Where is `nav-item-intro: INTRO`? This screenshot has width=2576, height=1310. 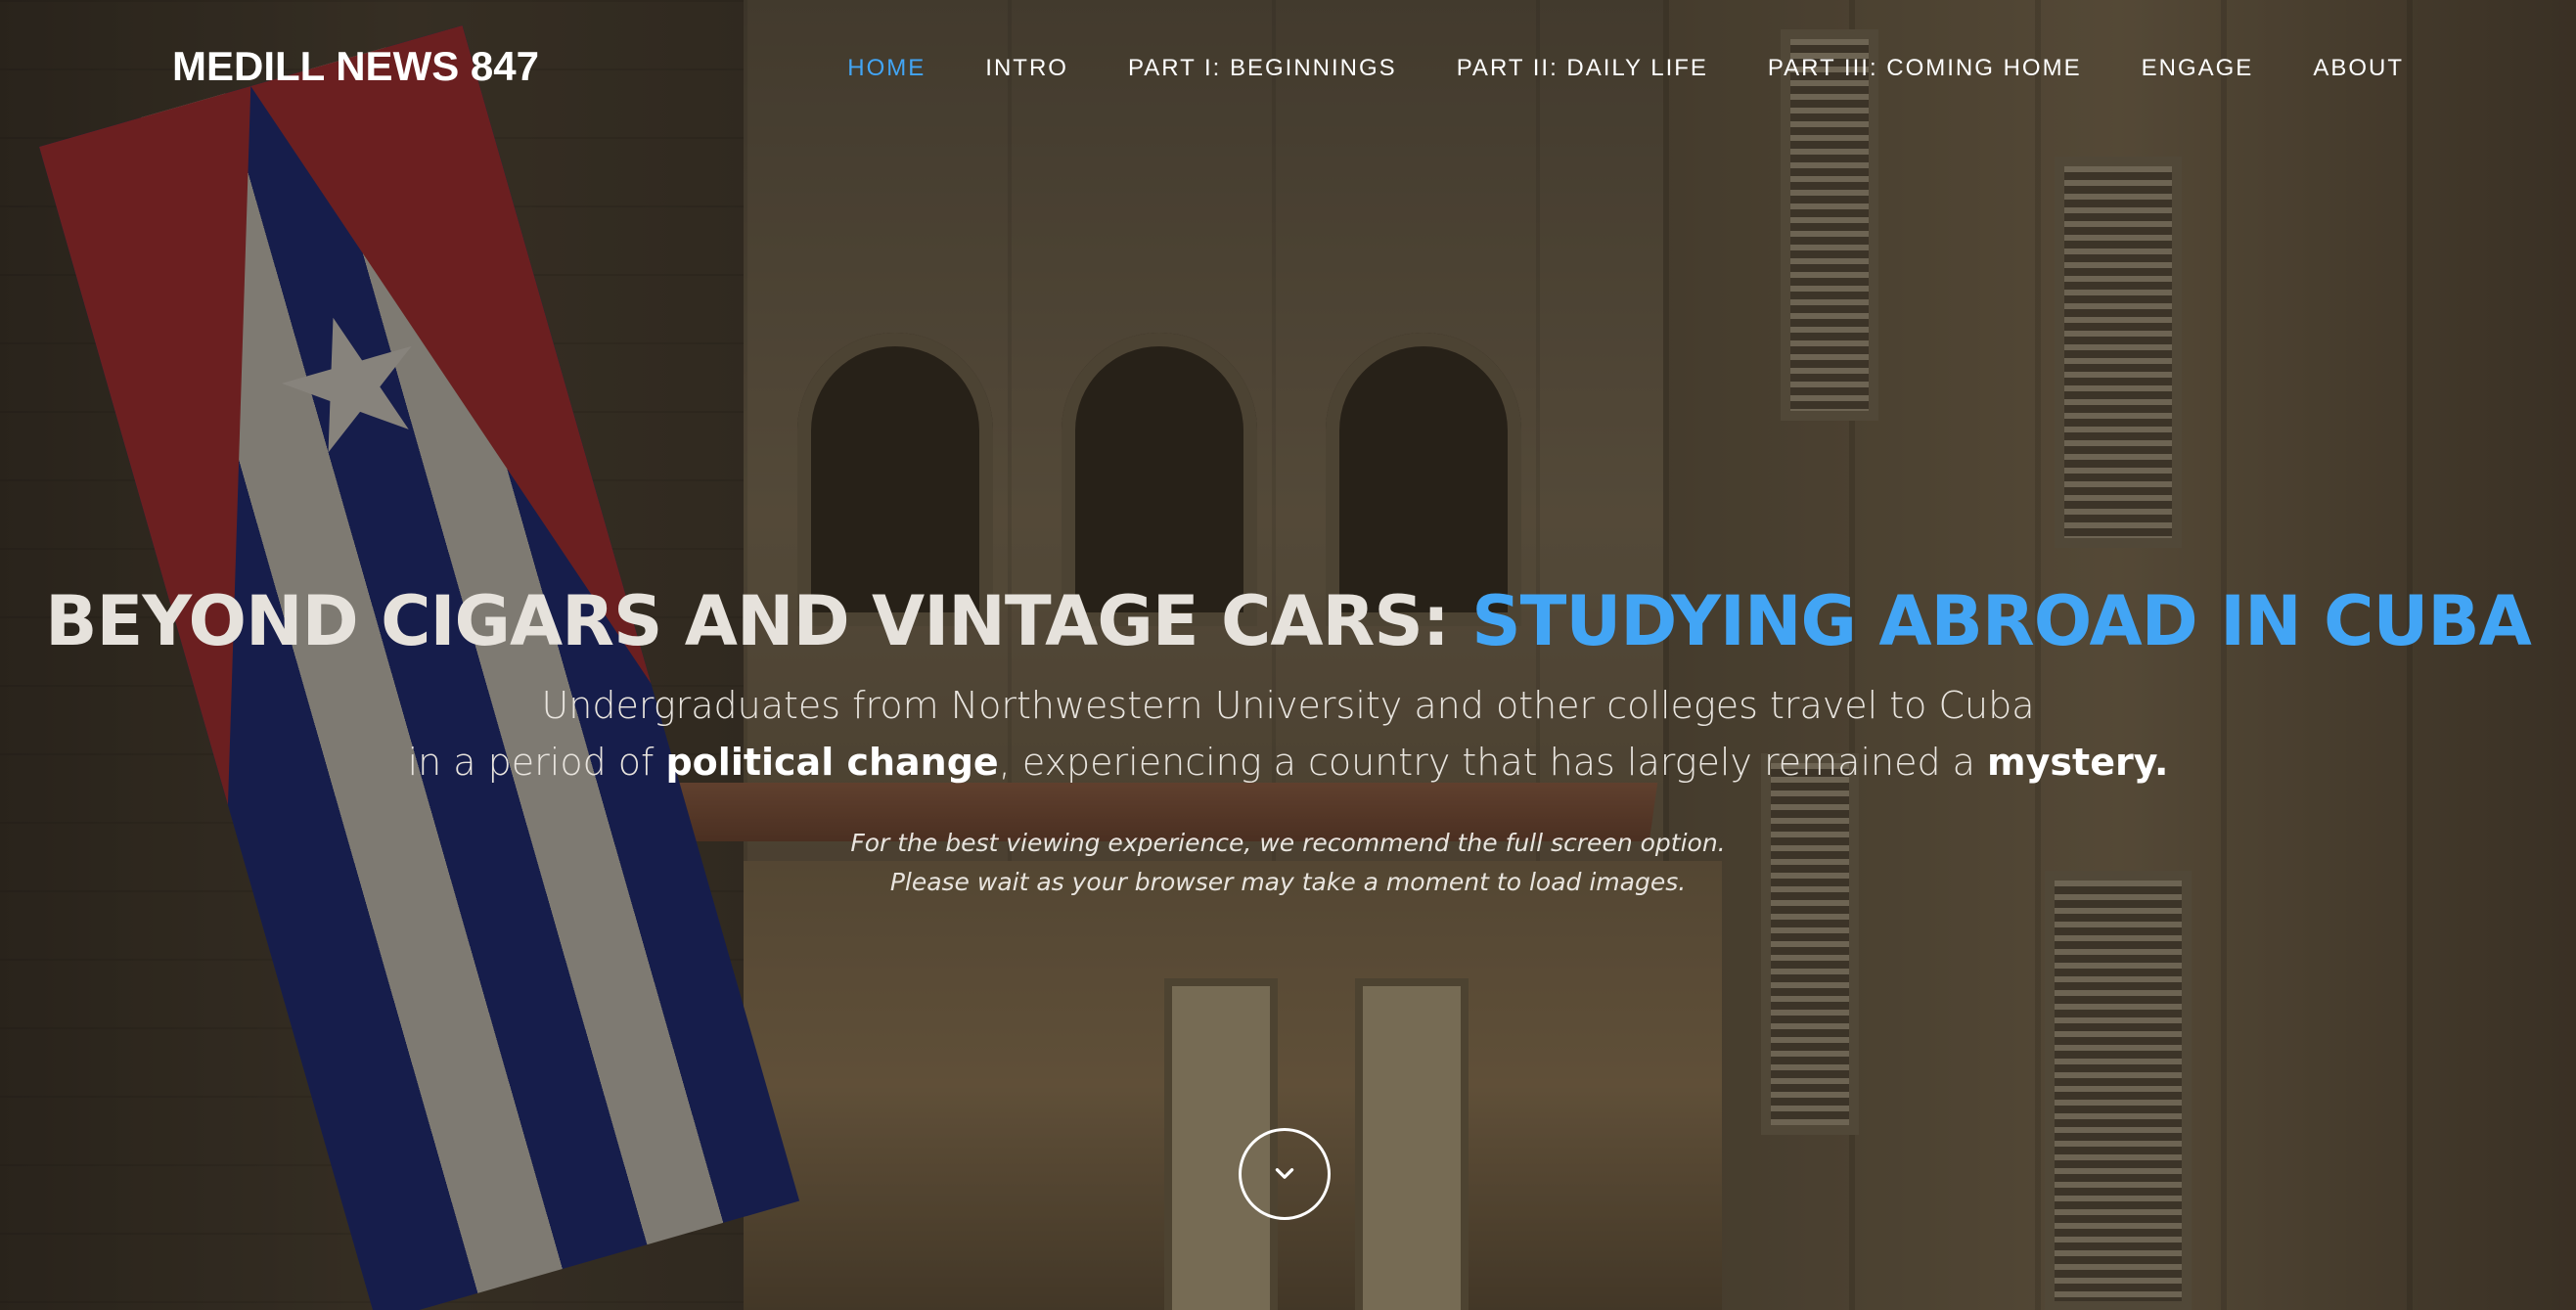 nav-item-intro: INTRO is located at coordinates (1026, 68).